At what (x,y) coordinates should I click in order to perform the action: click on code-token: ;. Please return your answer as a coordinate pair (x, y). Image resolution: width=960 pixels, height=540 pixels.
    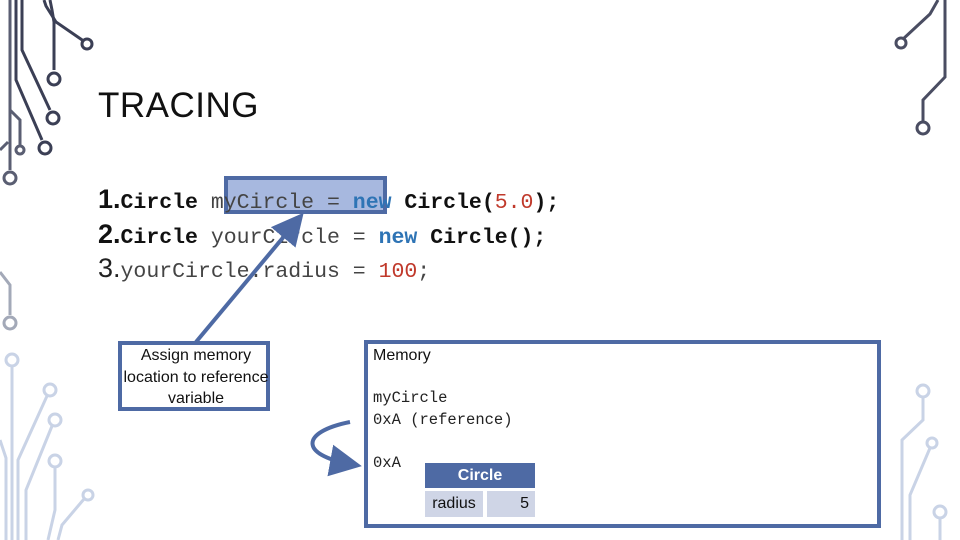
    Looking at the image, I should click on (424, 272).